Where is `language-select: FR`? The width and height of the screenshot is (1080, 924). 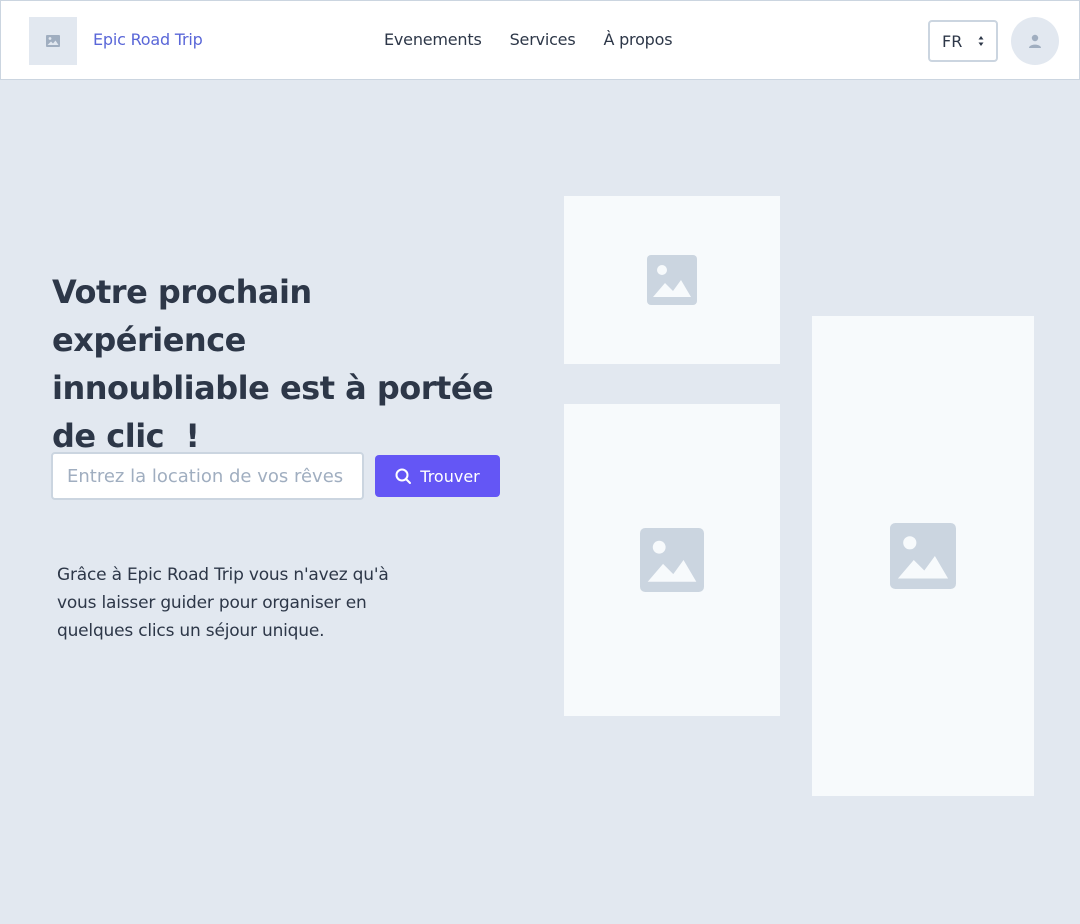 language-select: FR is located at coordinates (963, 41).